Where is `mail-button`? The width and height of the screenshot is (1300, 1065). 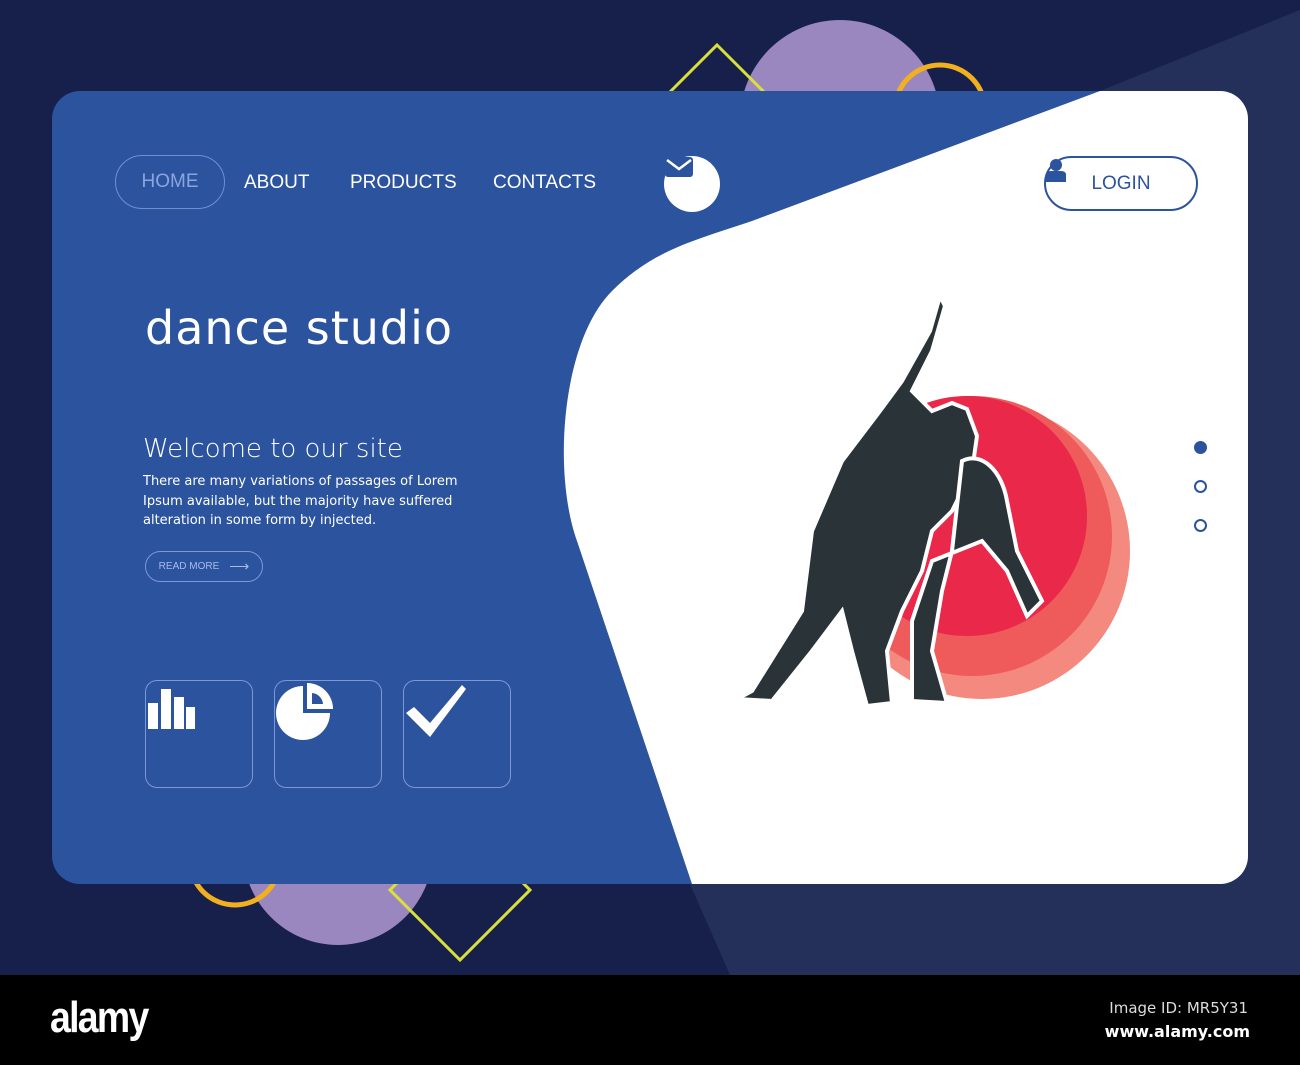
mail-button is located at coordinates (692, 184).